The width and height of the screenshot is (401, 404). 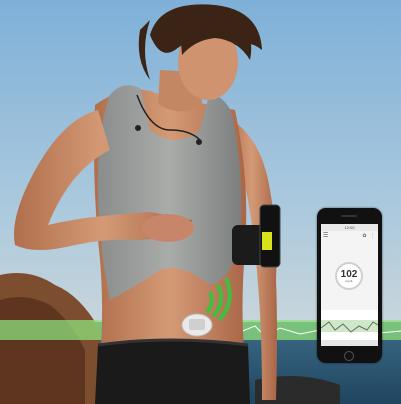 I want to click on glucose-unit: mg/dL, so click(x=349, y=281).